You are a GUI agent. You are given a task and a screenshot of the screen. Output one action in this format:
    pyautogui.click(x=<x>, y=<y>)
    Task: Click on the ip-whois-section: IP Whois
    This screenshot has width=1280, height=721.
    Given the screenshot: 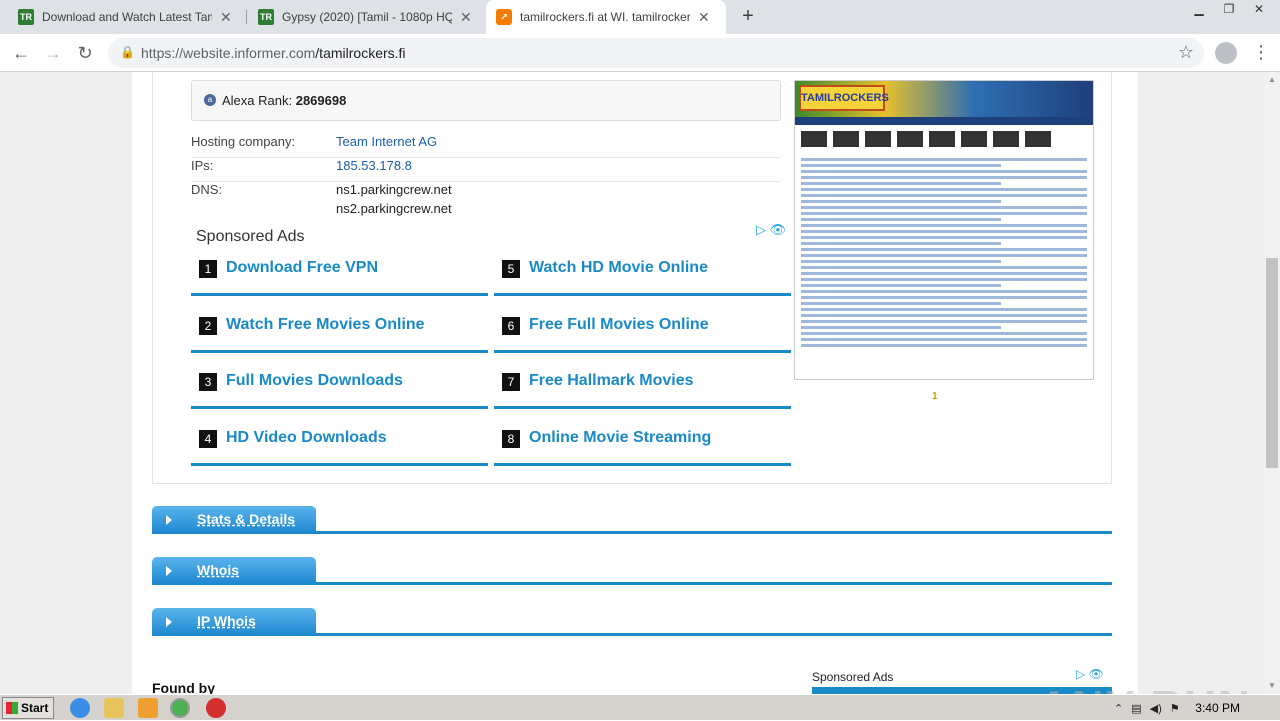 What is the action you would take?
    pyautogui.click(x=632, y=622)
    